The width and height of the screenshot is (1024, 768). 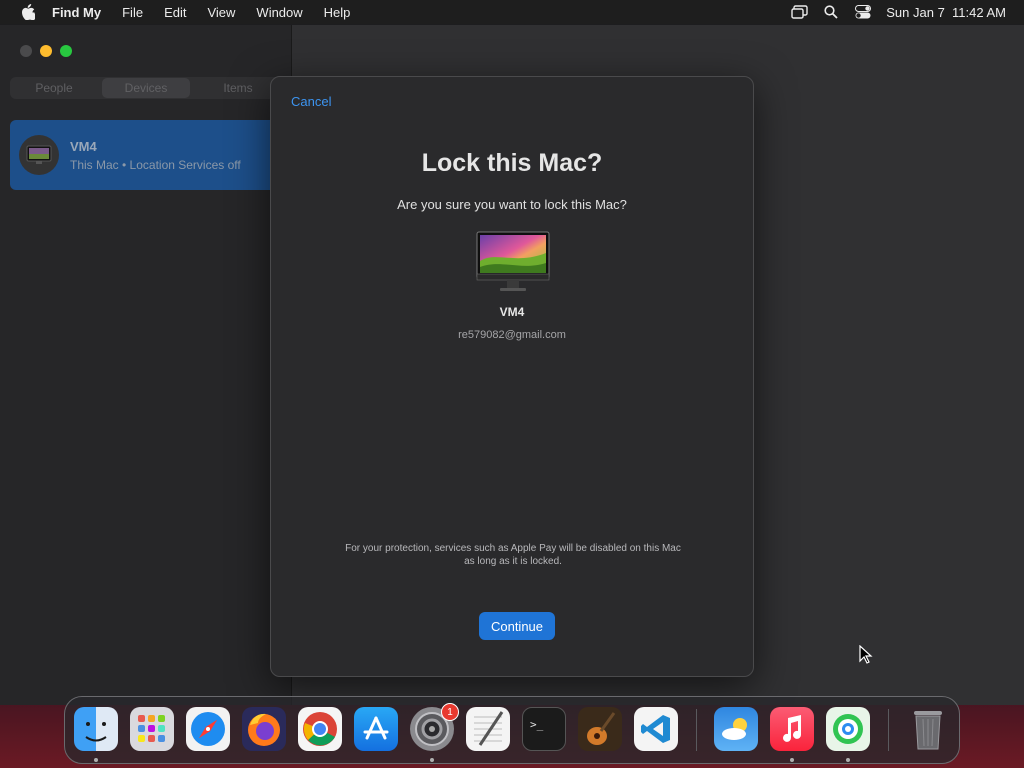 What do you see at coordinates (736, 729) in the screenshot?
I see `weather-icon` at bounding box center [736, 729].